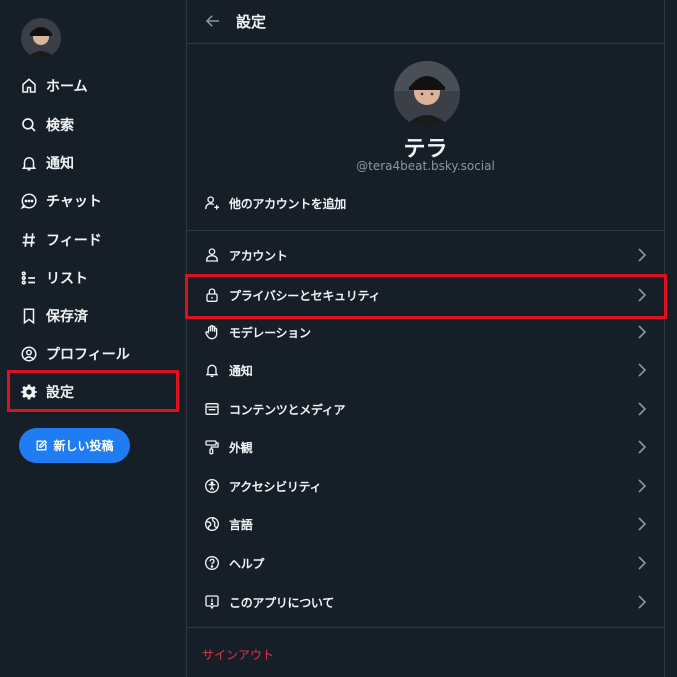 This screenshot has height=677, width=677. I want to click on nav-home: ホーム, so click(54, 86).